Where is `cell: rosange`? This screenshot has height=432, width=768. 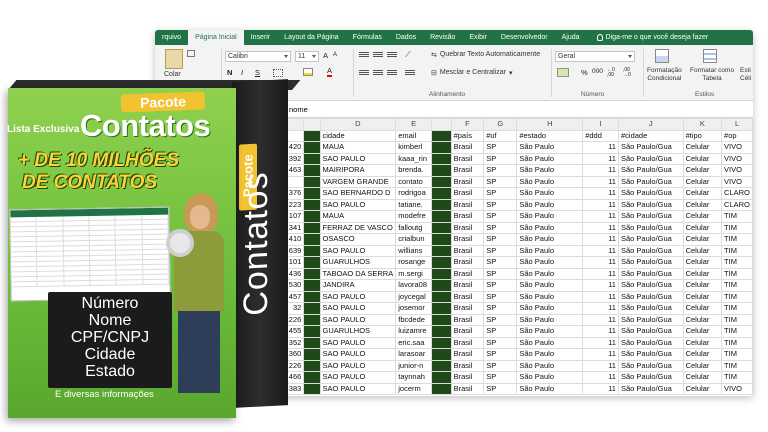 cell: rosange is located at coordinates (413, 262).